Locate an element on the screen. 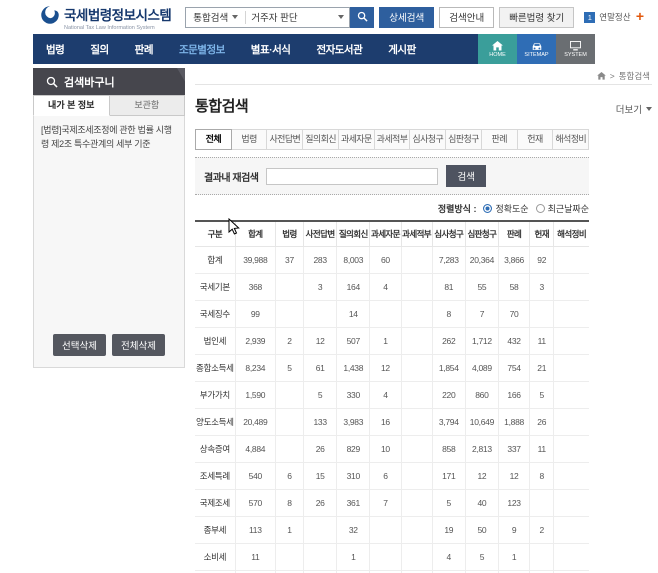  row-label: 종합소득세 is located at coordinates (215, 368).